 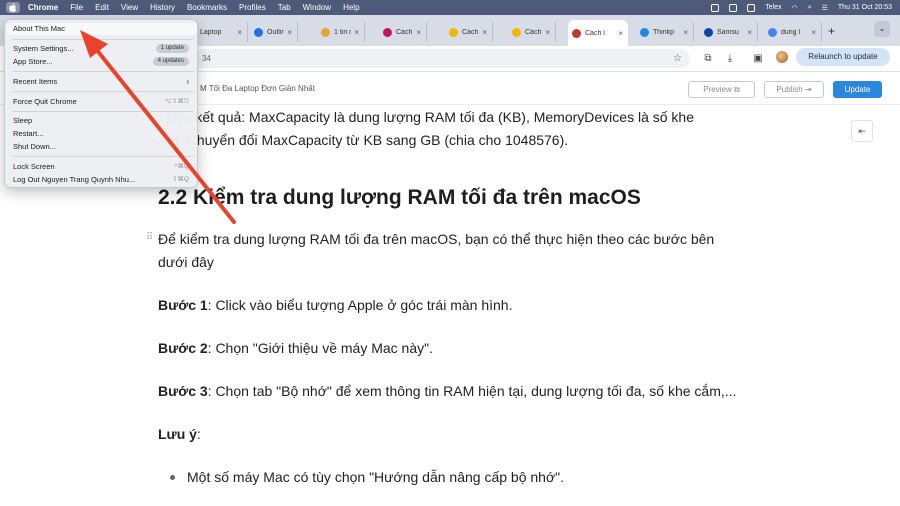 I want to click on publish-button: Publish ⇥, so click(x=794, y=89).